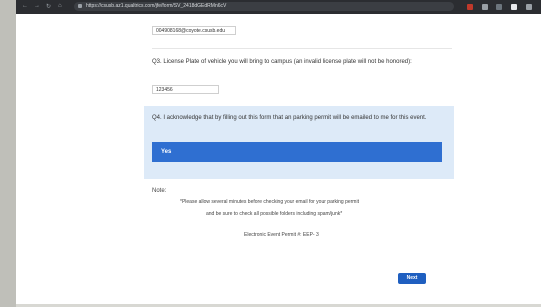 The width and height of the screenshot is (541, 307). I want to click on email-field: 004908168@coyote.csusb.edu, so click(194, 30).